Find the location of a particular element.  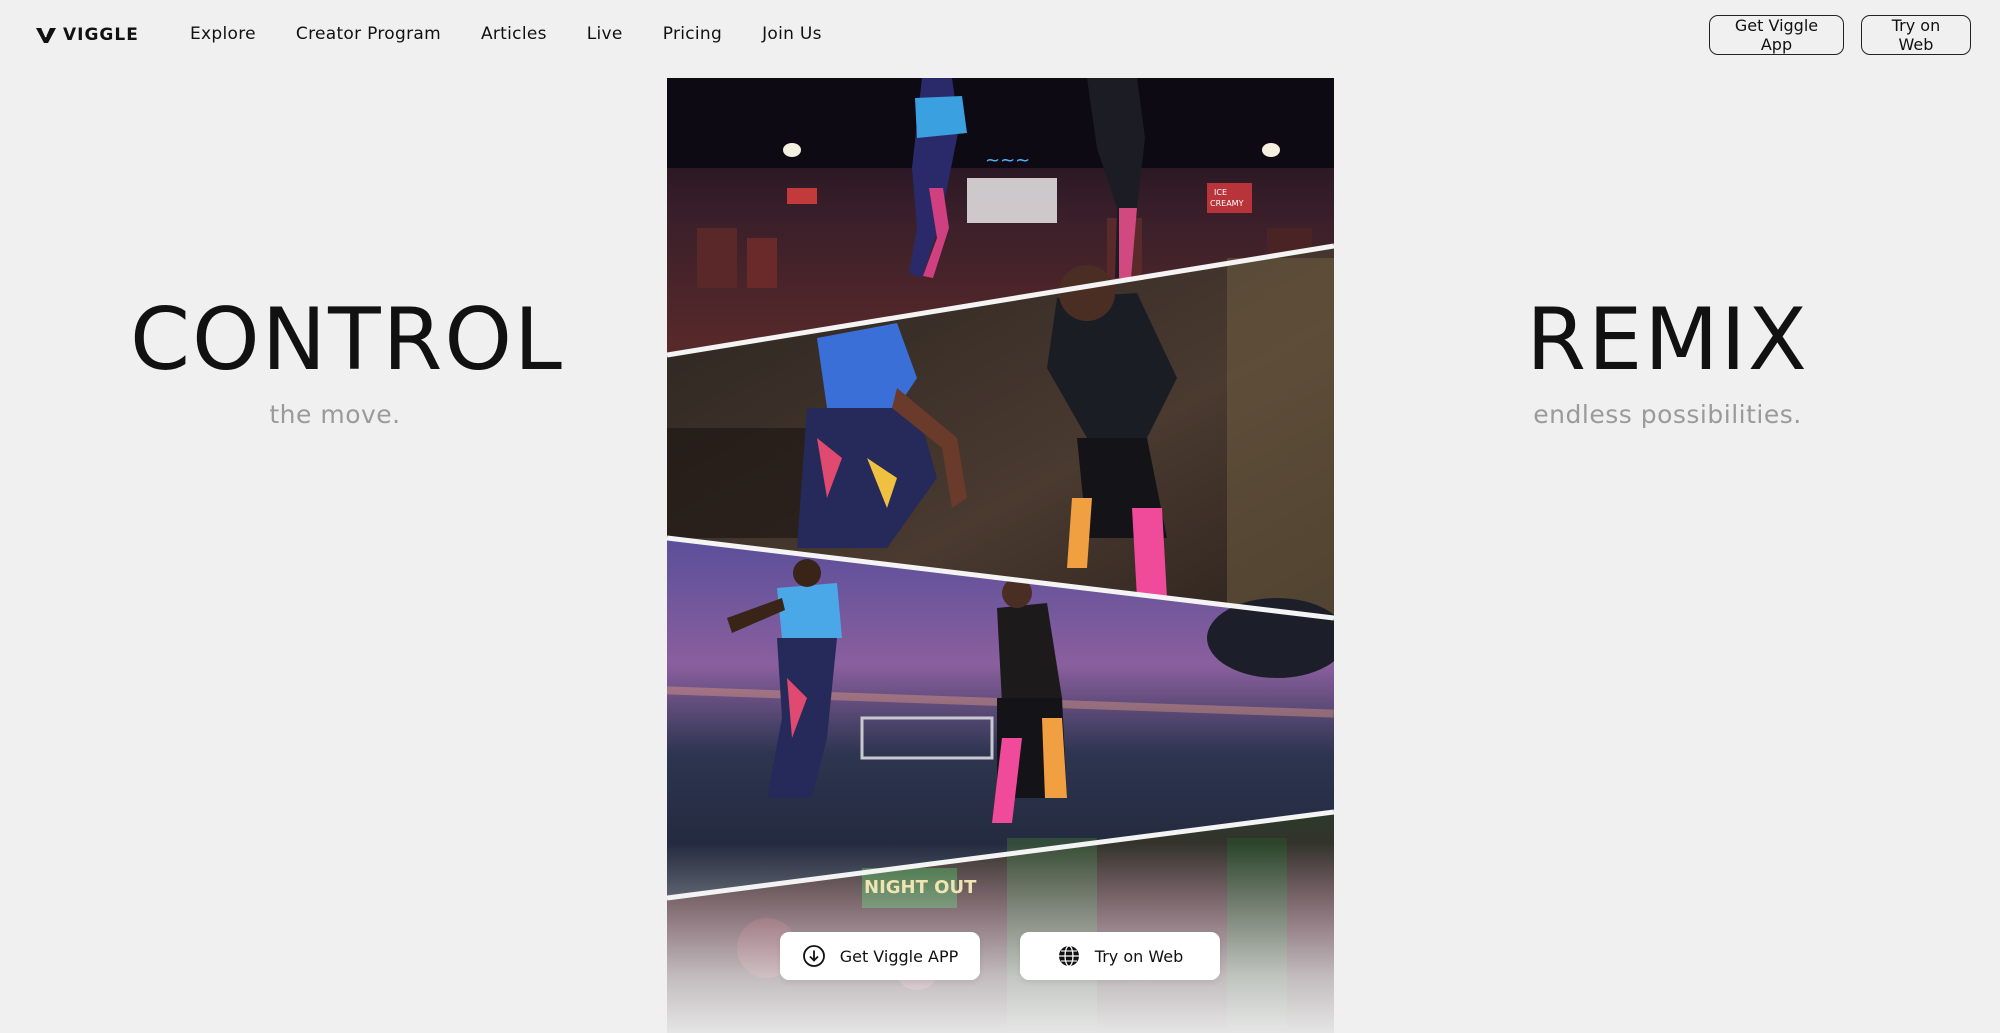

nav-link-creator-program: Creator Program is located at coordinates (368, 34).